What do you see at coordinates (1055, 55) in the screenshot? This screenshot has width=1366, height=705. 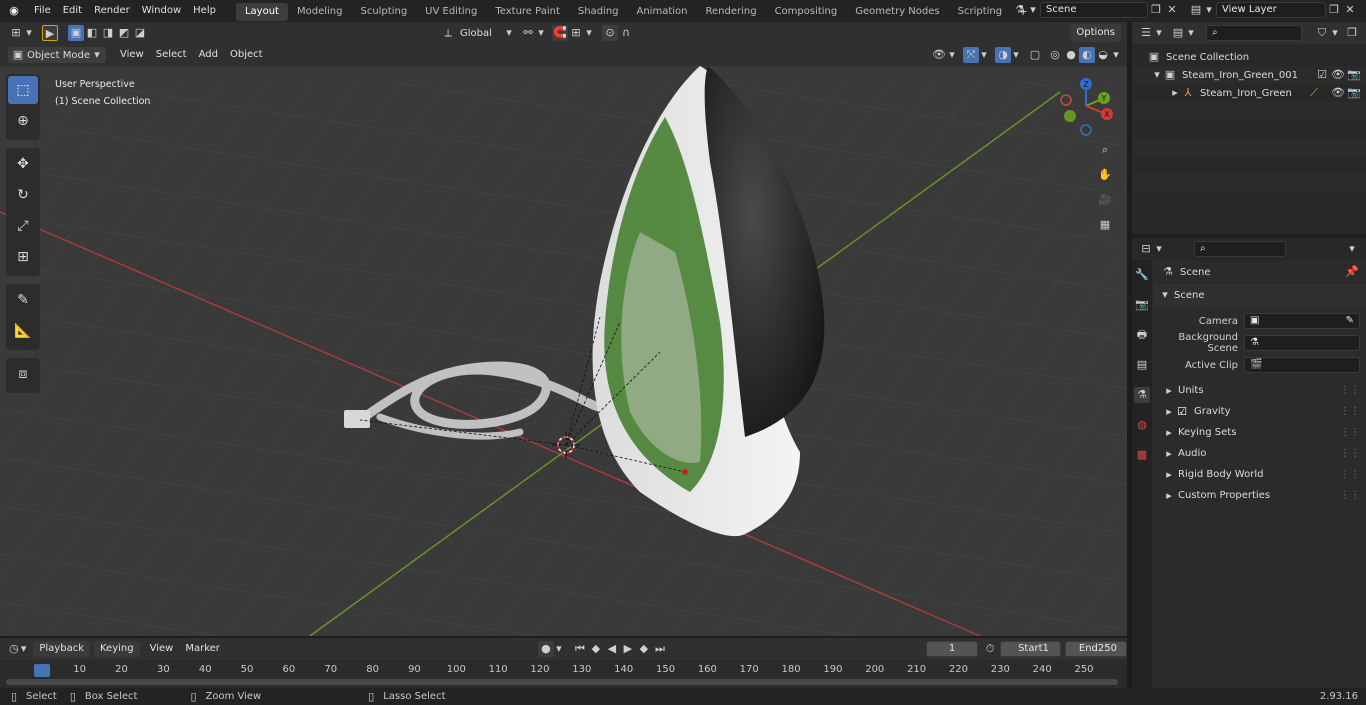 I see `wireframe-shading-icon: ◎` at bounding box center [1055, 55].